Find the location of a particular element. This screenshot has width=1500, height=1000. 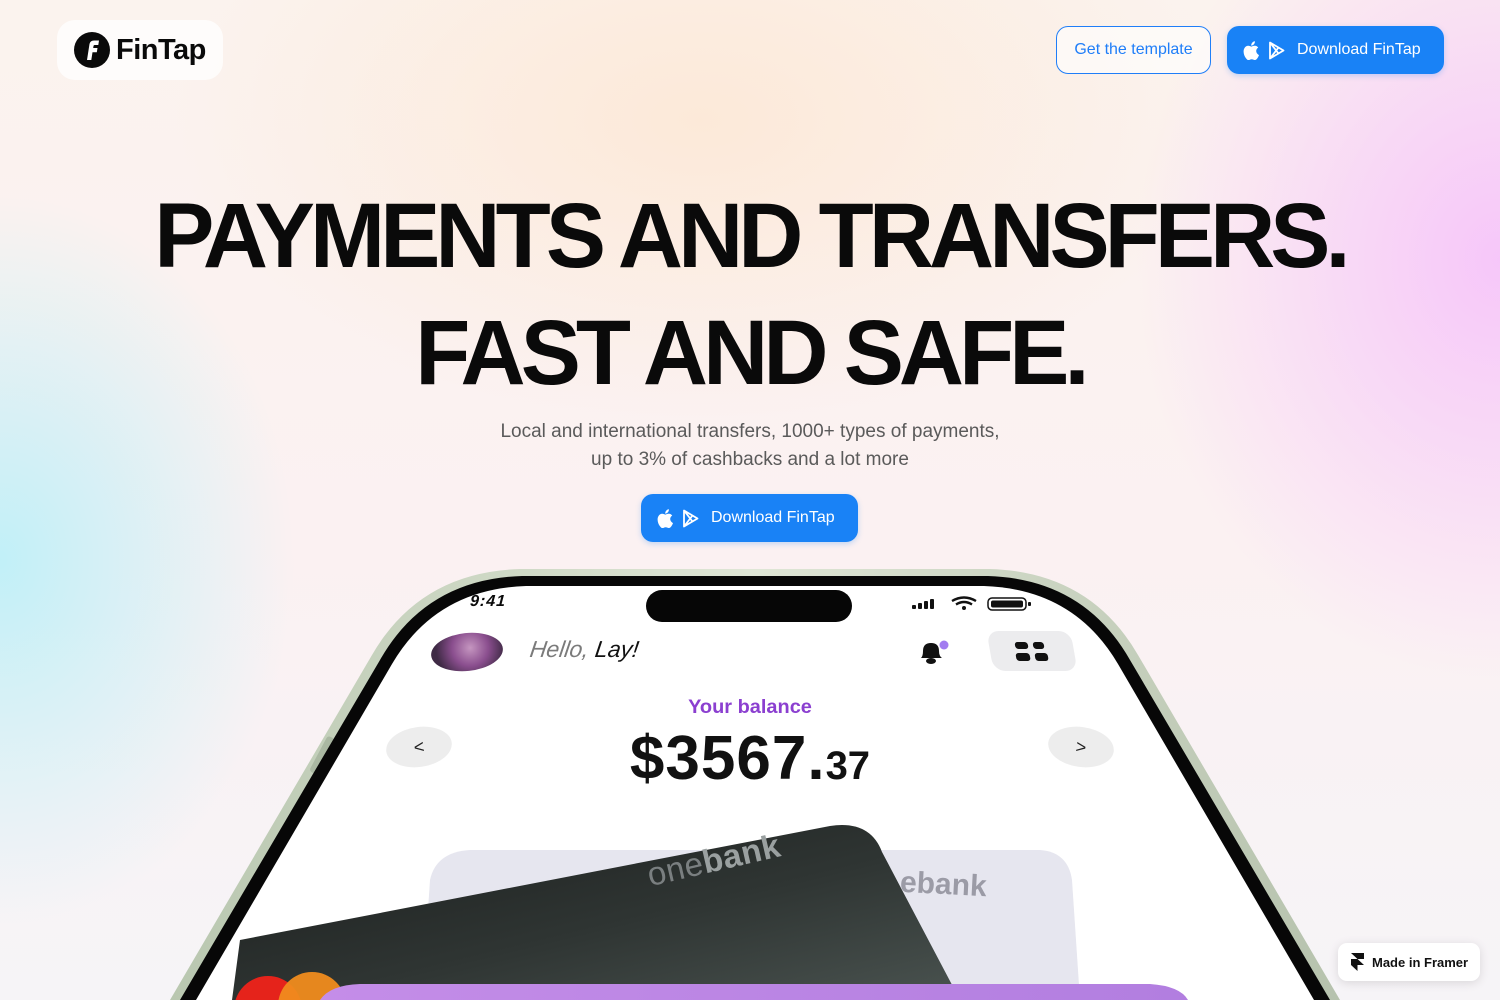

download-fintap-button: Download FinTap is located at coordinates (1335, 50).